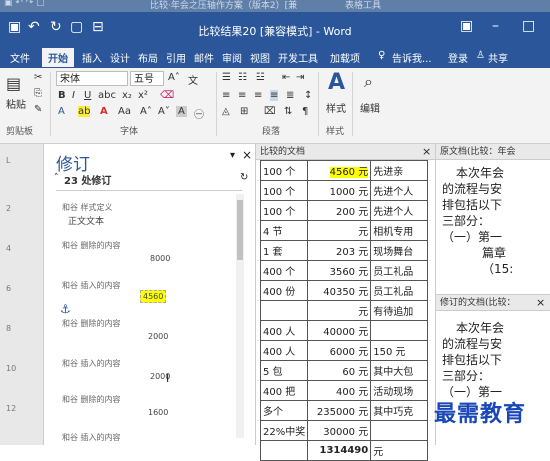  Describe the element at coordinates (339, 330) in the screenshot. I see `table-cell: 40000 元` at that location.